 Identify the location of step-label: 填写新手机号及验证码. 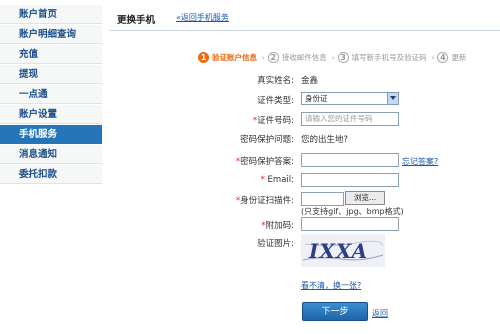
(389, 57).